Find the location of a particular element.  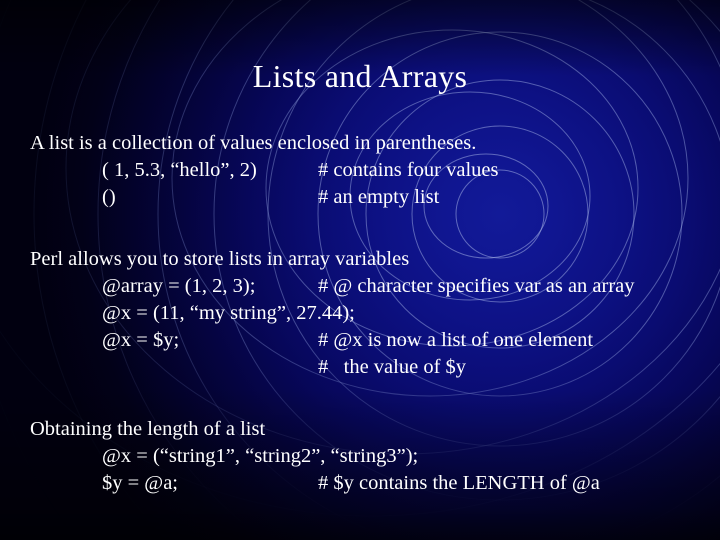

line-comment: # an empty list is located at coordinates (379, 197).